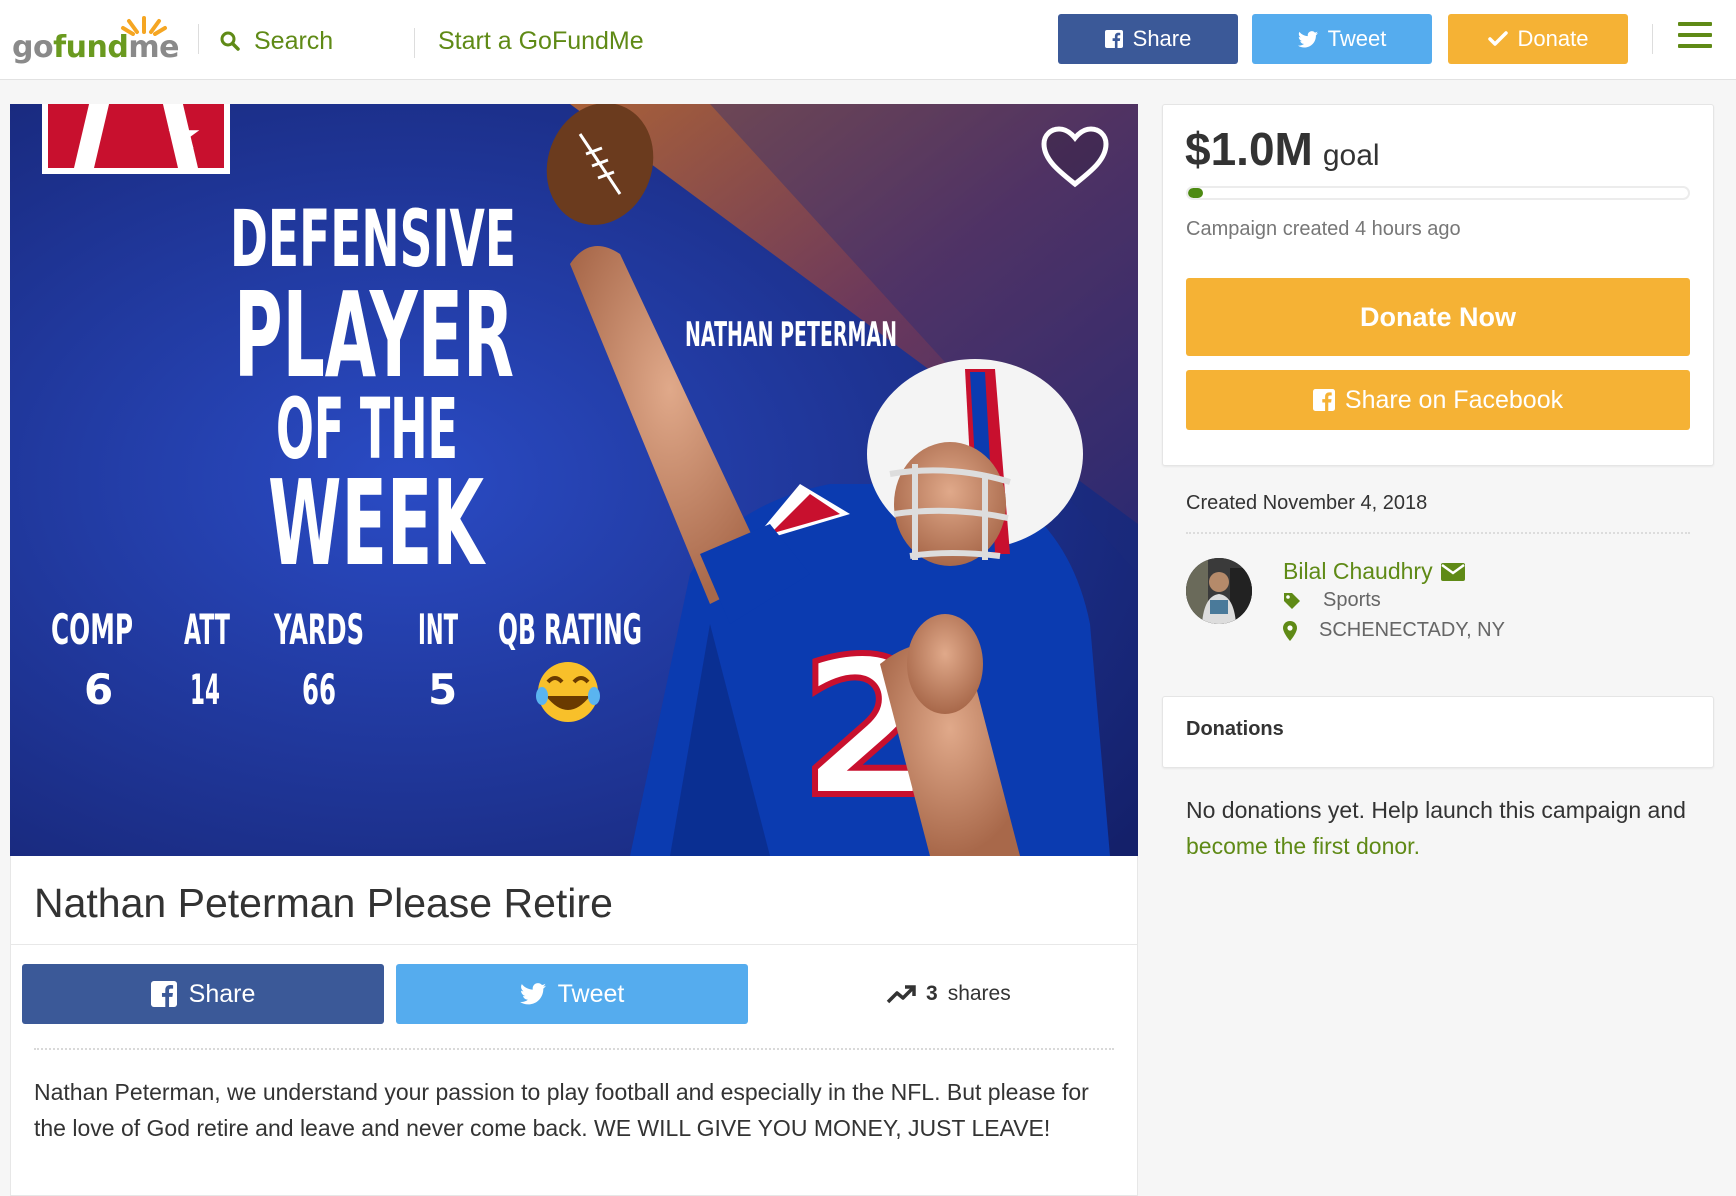  I want to click on header-tweet-label: Tweet, so click(1357, 38).